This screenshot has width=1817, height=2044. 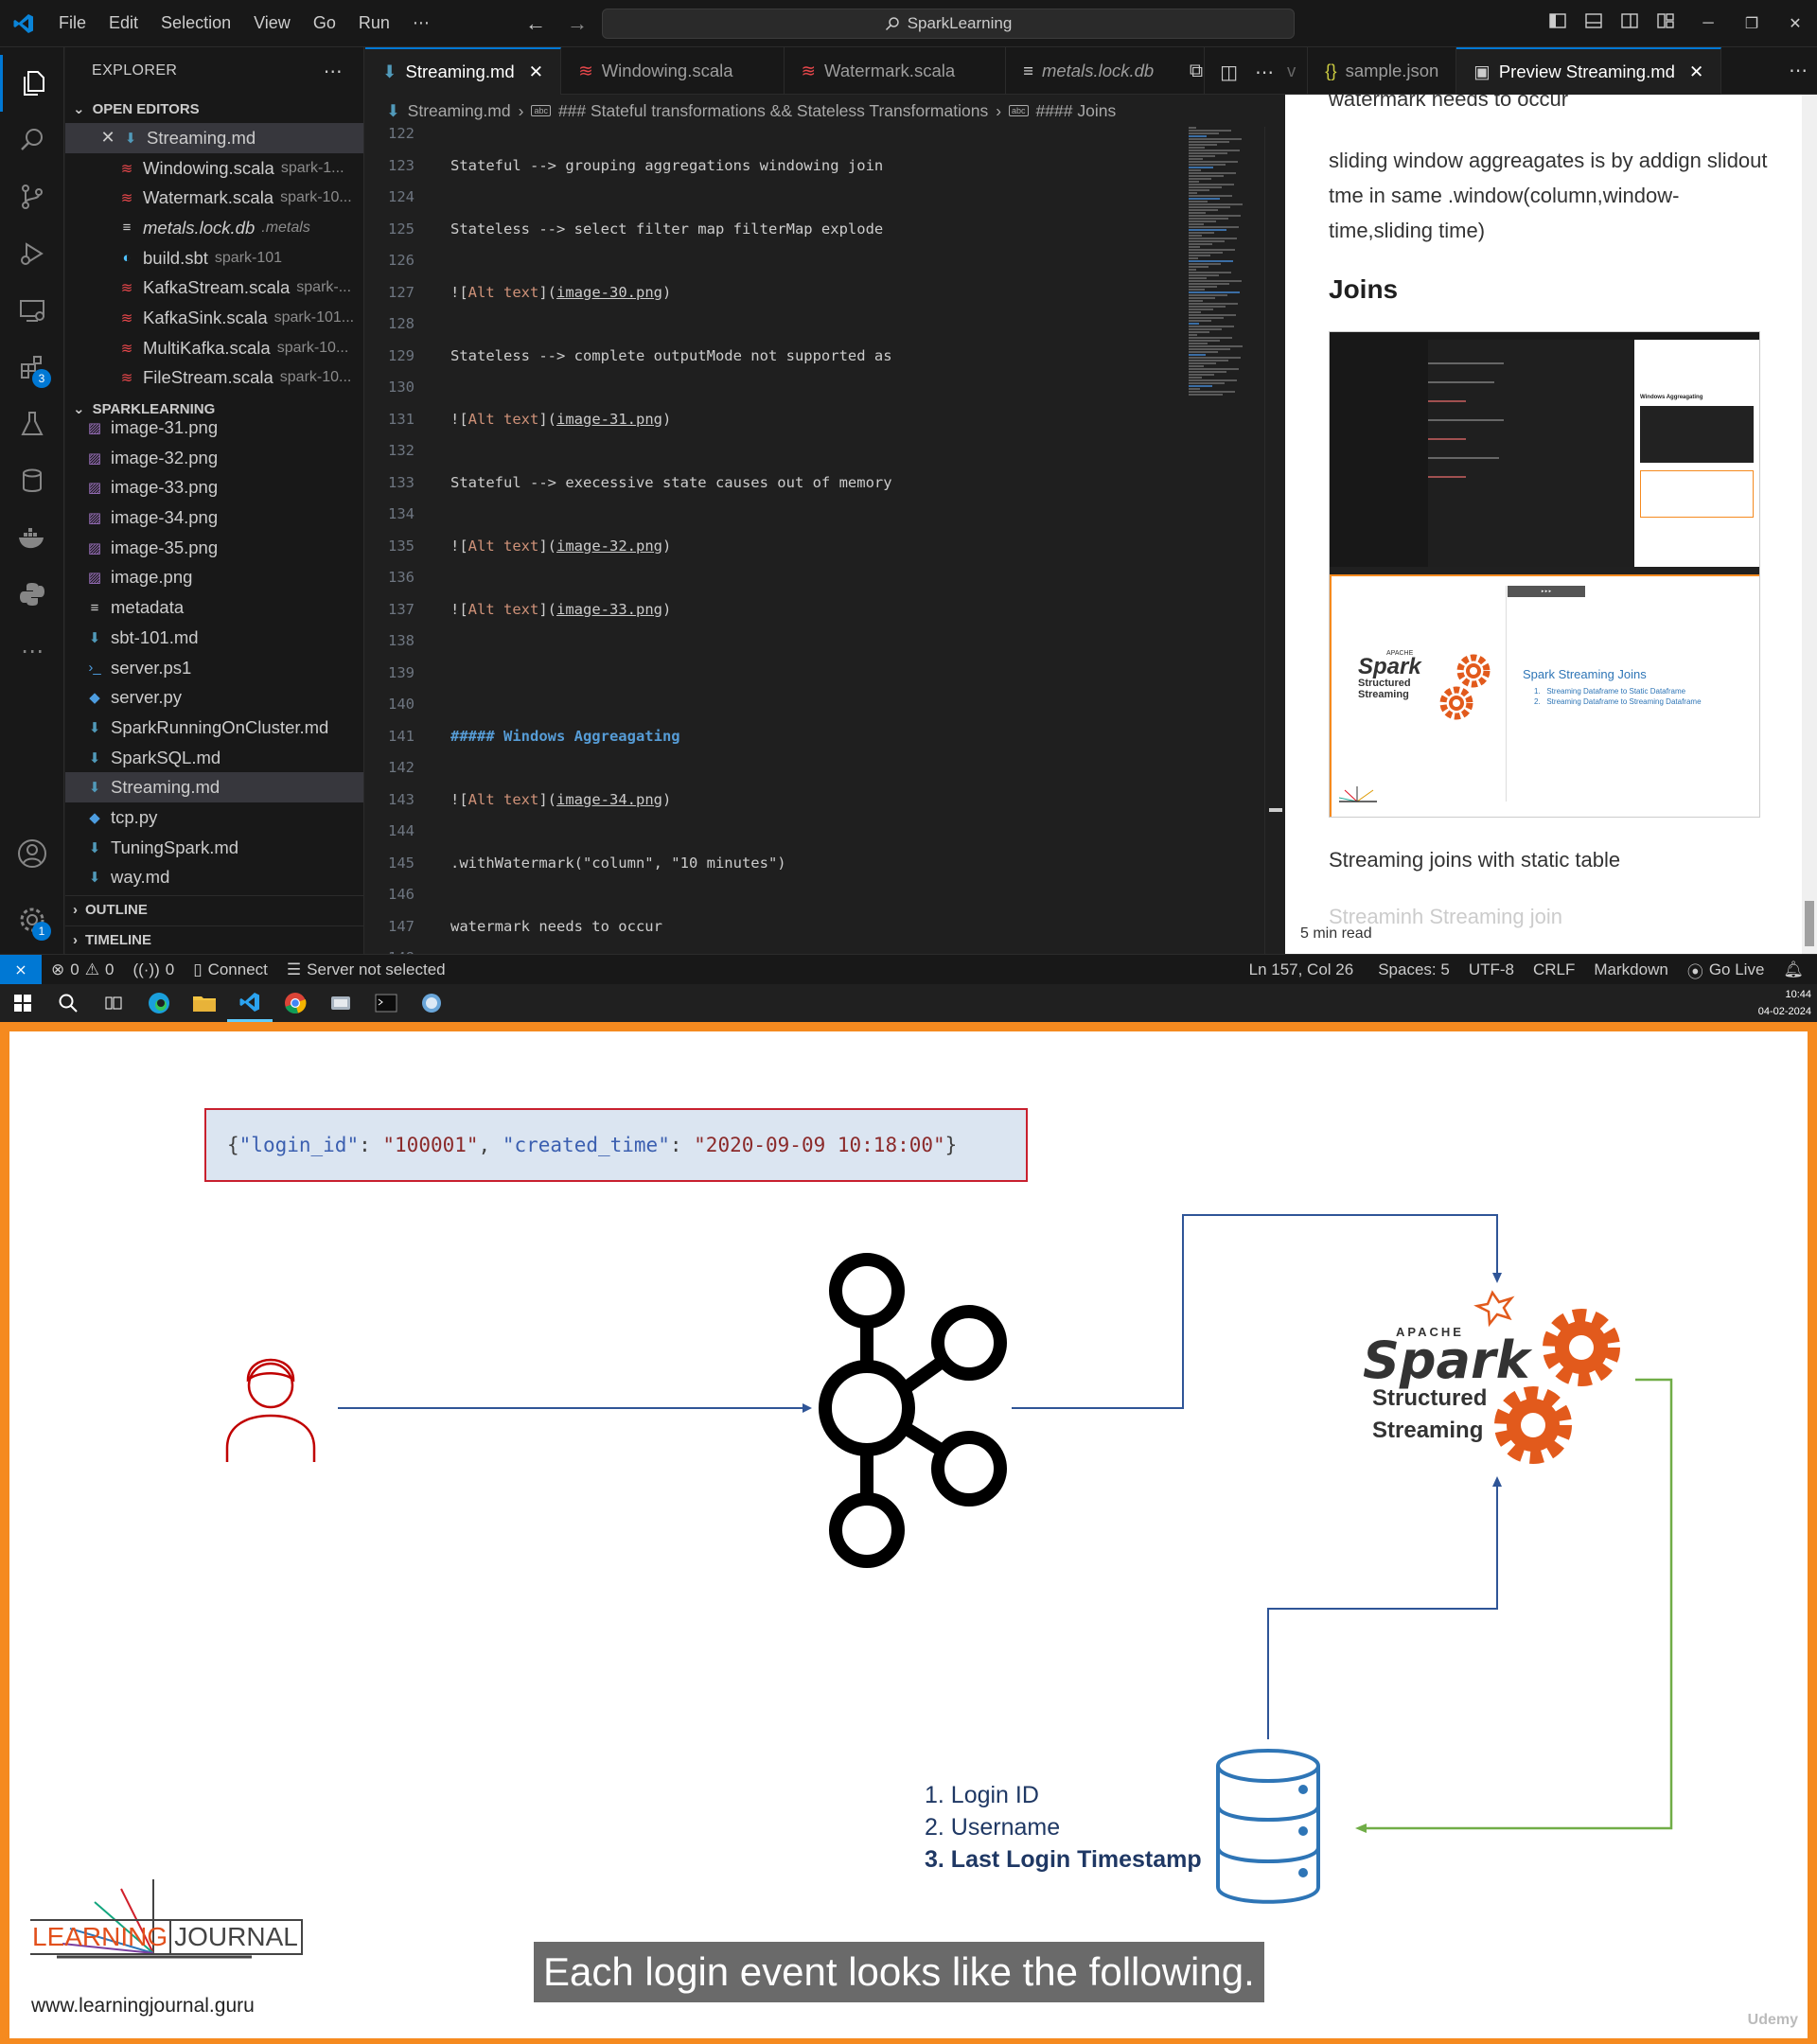 What do you see at coordinates (609, 799) in the screenshot?
I see `image-link: image-34.png` at bounding box center [609, 799].